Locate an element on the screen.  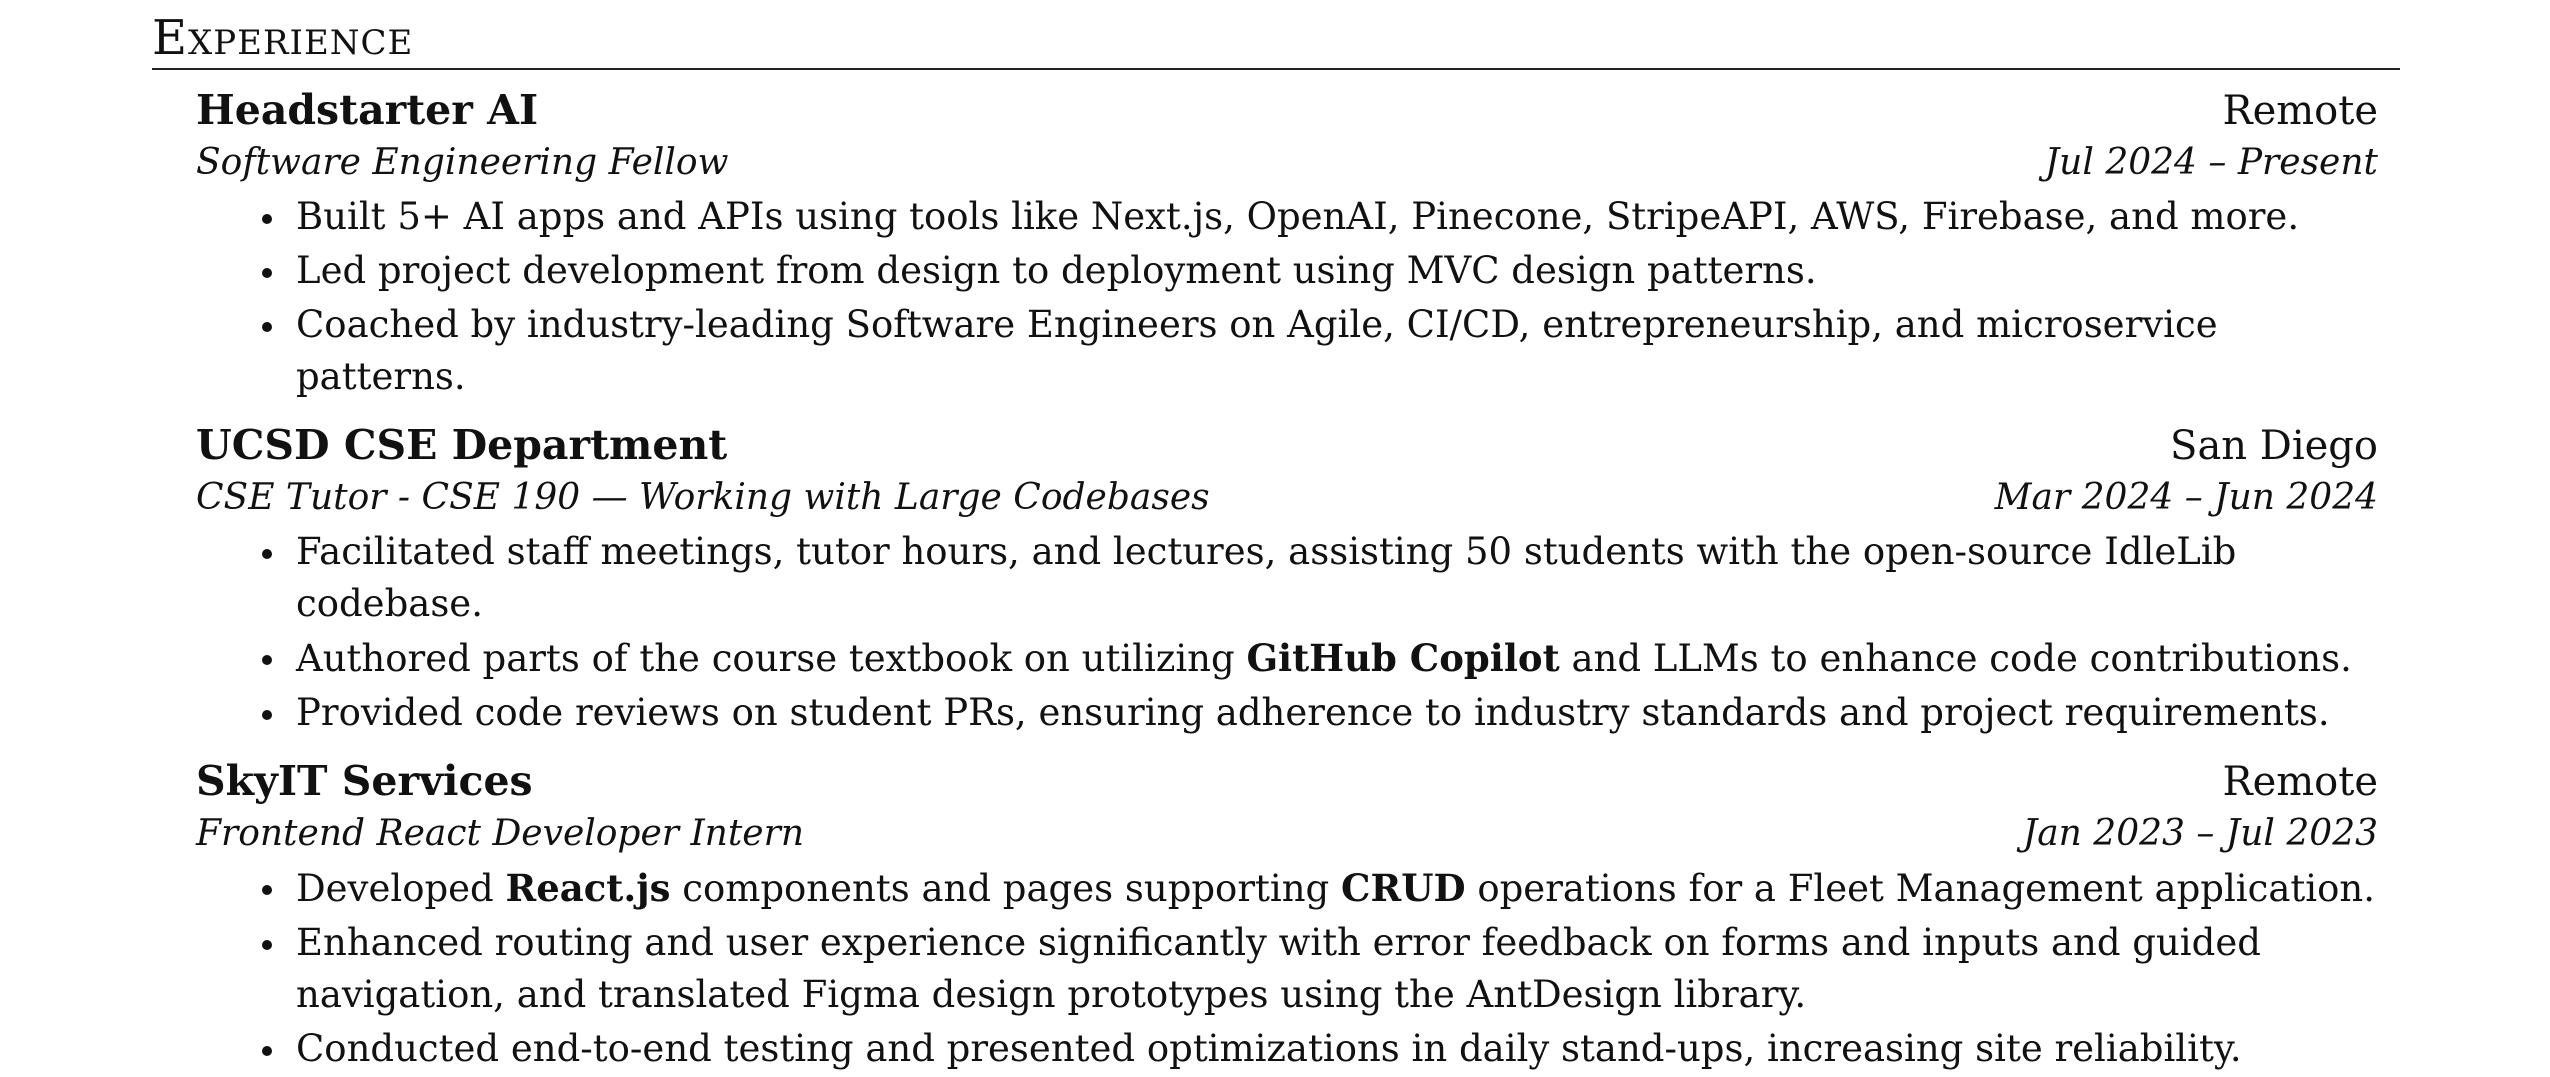
entry-header-row: Headstarter AI Remote is located at coordinates (1287, 110).